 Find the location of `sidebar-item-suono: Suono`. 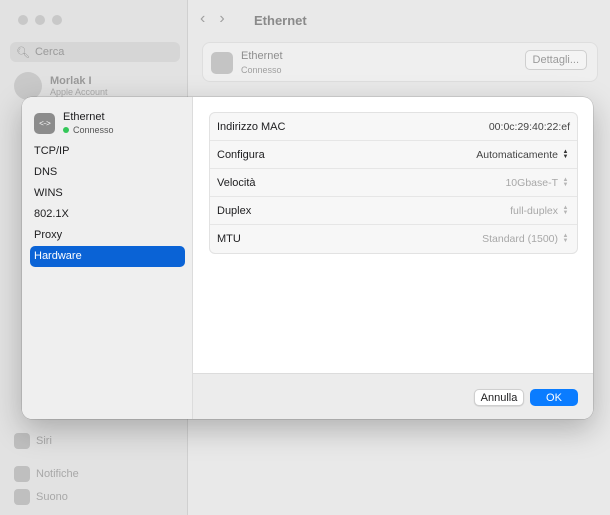

sidebar-item-suono: Suono is located at coordinates (41, 497).